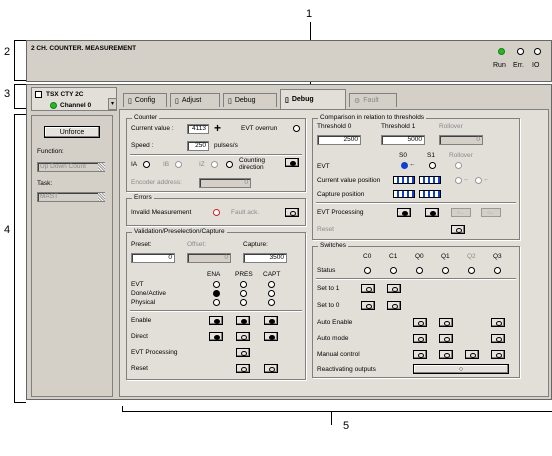 Image resolution: width=552 pixels, height=456 pixels. Describe the element at coordinates (394, 288) in the screenshot. I see `set1-c1-button` at that location.